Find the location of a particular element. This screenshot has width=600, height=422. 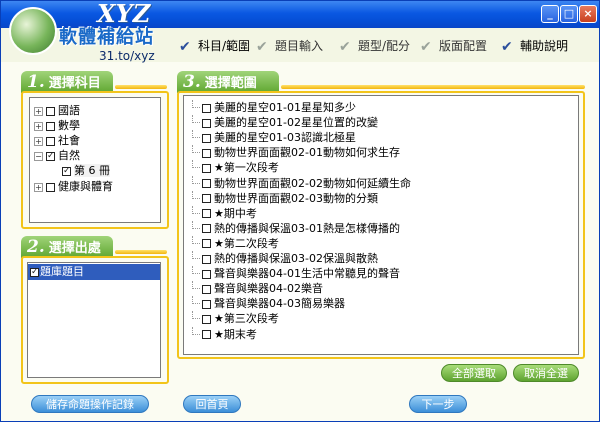

range-item-label: 動物世界面面觀02-03動物的分類 is located at coordinates (296, 198).